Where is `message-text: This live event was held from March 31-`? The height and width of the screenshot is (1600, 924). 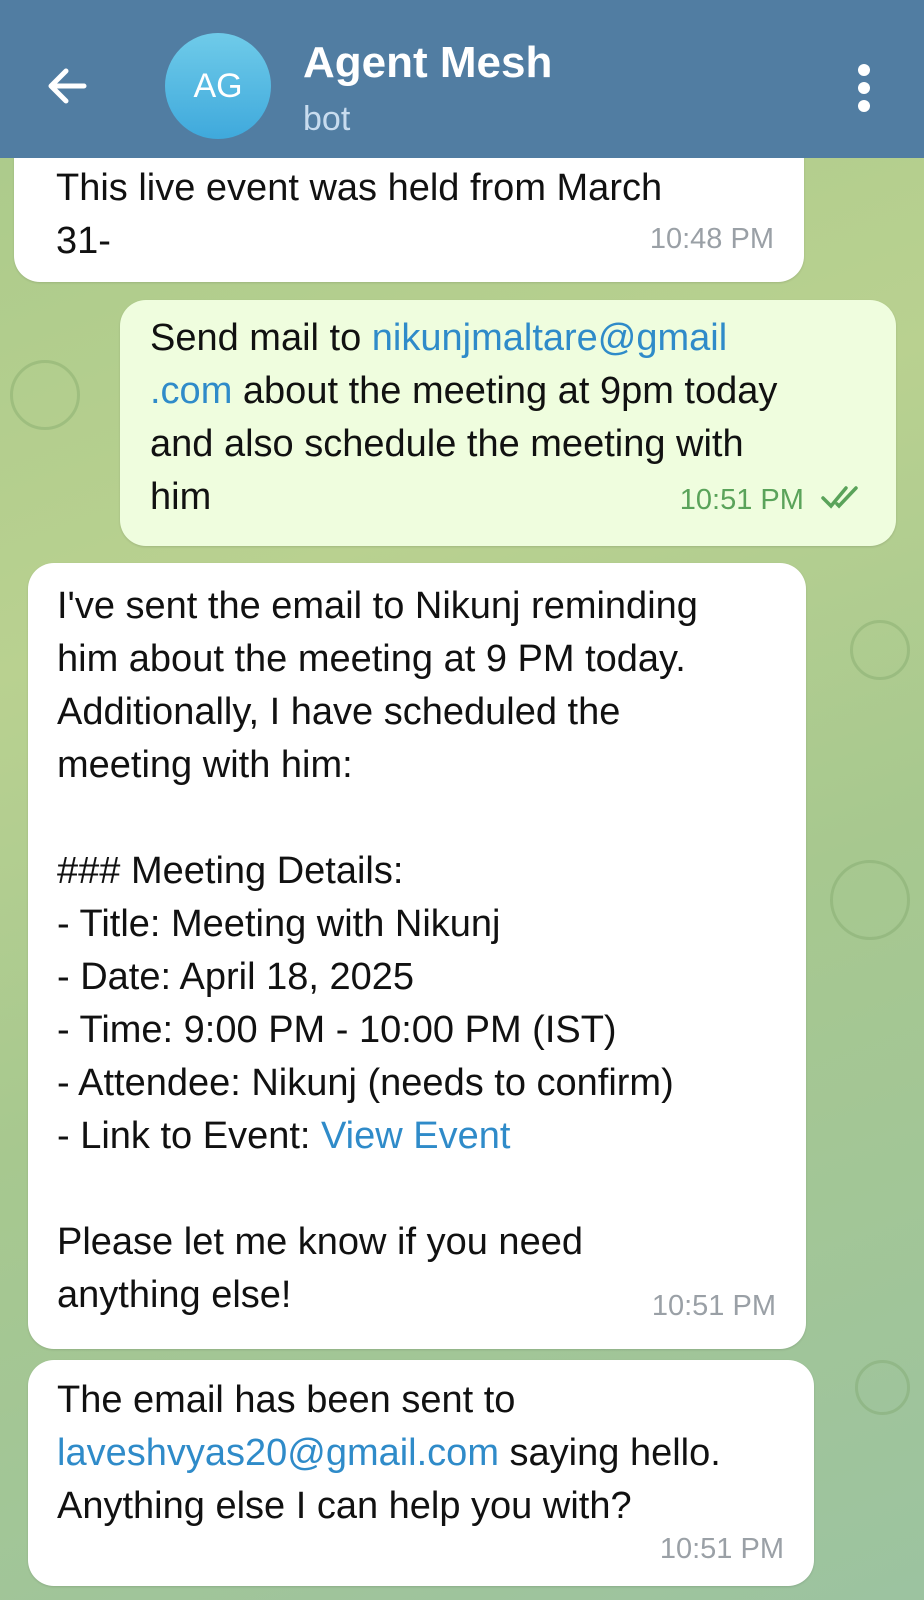
message-text: This live event was held from March 31- is located at coordinates (359, 214).